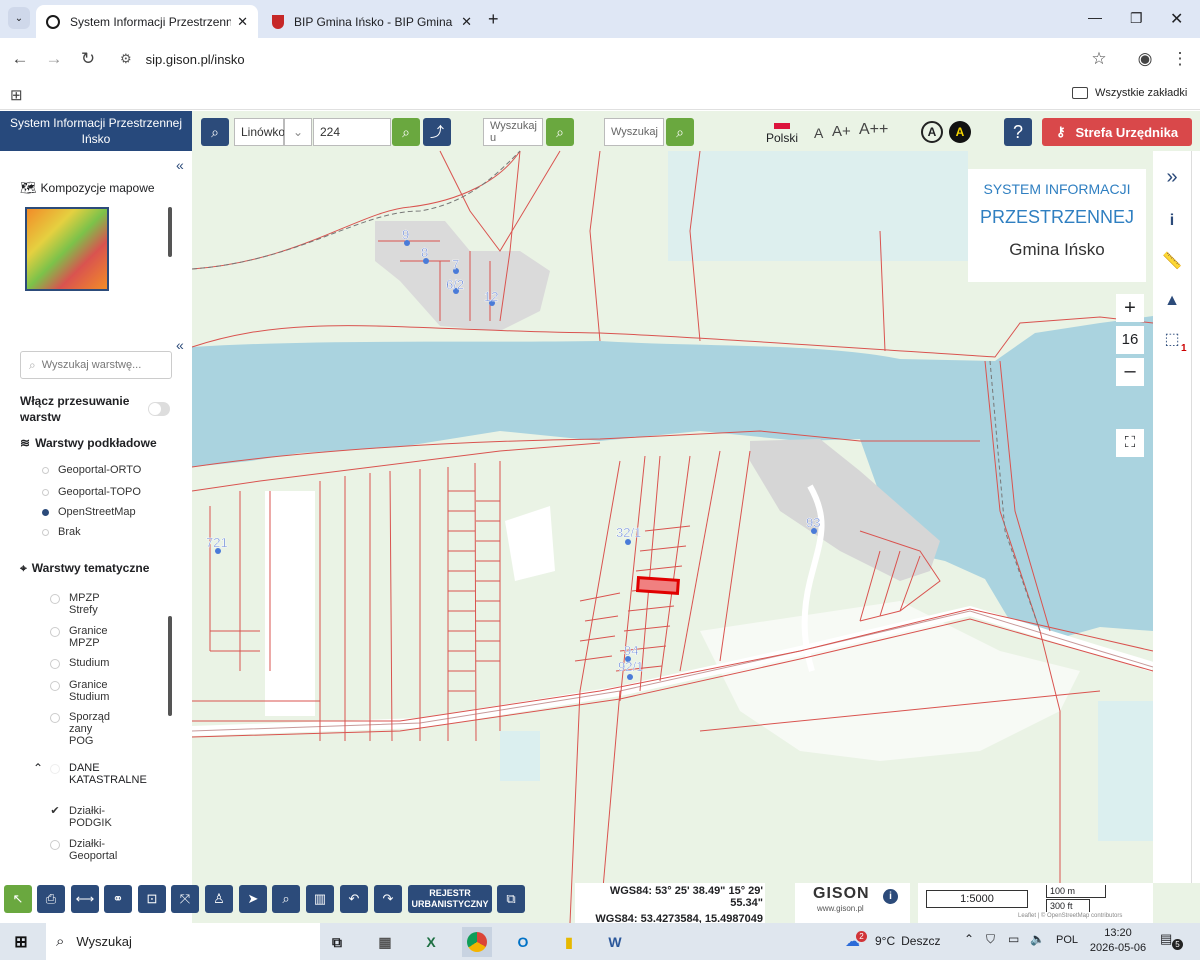  I want to click on info-icon: i, so click(890, 896).